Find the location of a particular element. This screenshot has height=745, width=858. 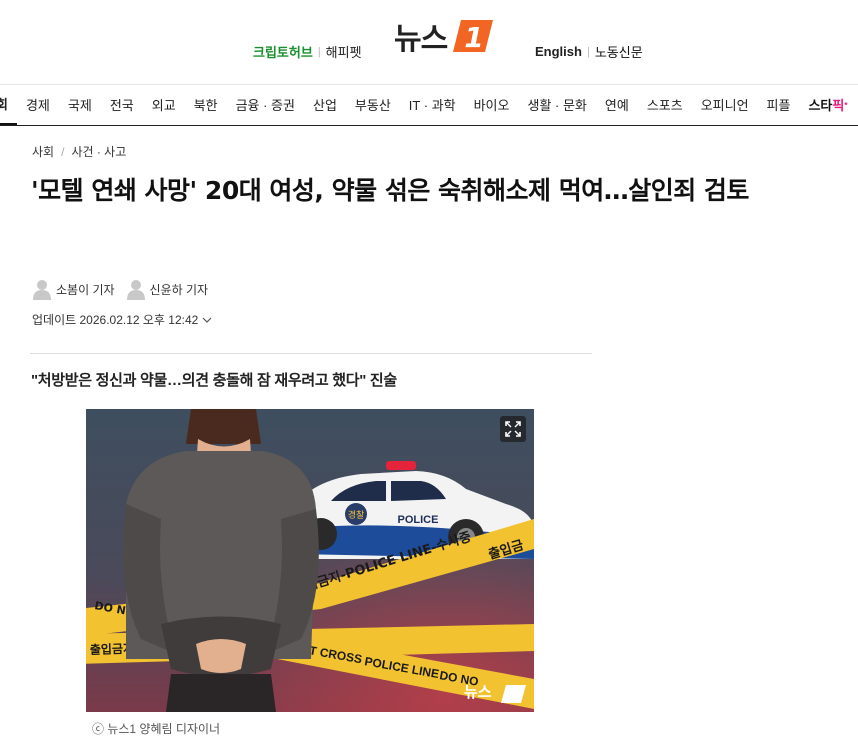

nav-item-national: 전국 is located at coordinates (122, 105).